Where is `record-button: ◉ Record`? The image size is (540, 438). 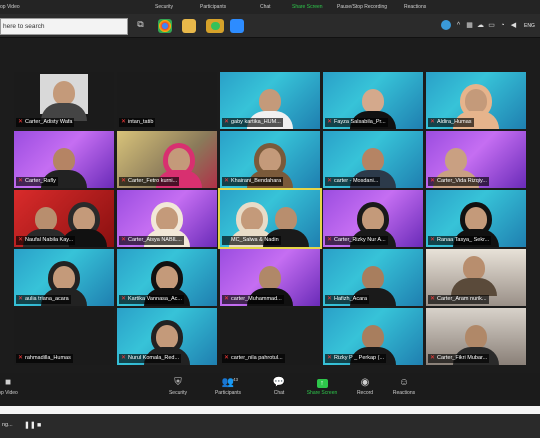
record-button: ◉ Record is located at coordinates (365, 387).